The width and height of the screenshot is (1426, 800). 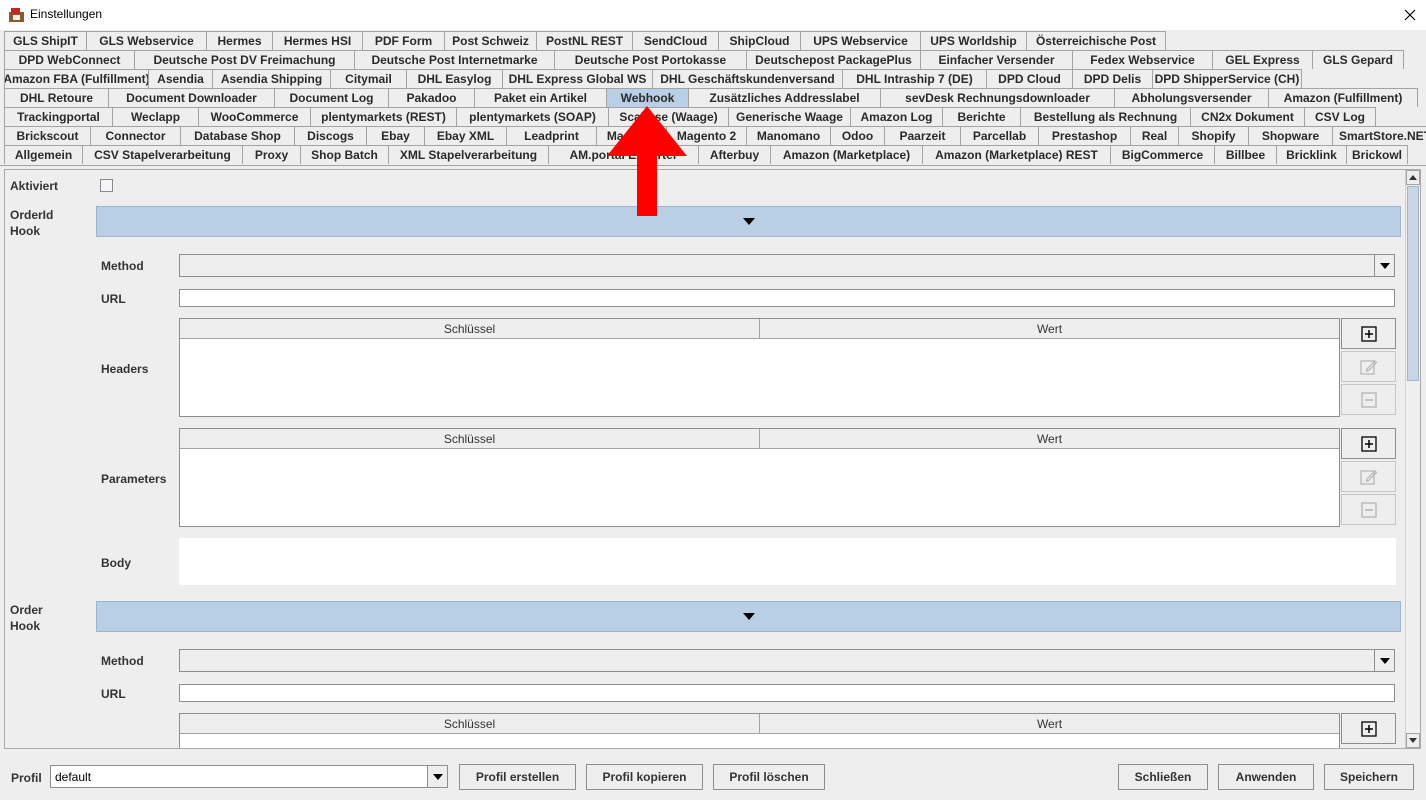 What do you see at coordinates (1213, 135) in the screenshot?
I see `tab-shopify: Shopify` at bounding box center [1213, 135].